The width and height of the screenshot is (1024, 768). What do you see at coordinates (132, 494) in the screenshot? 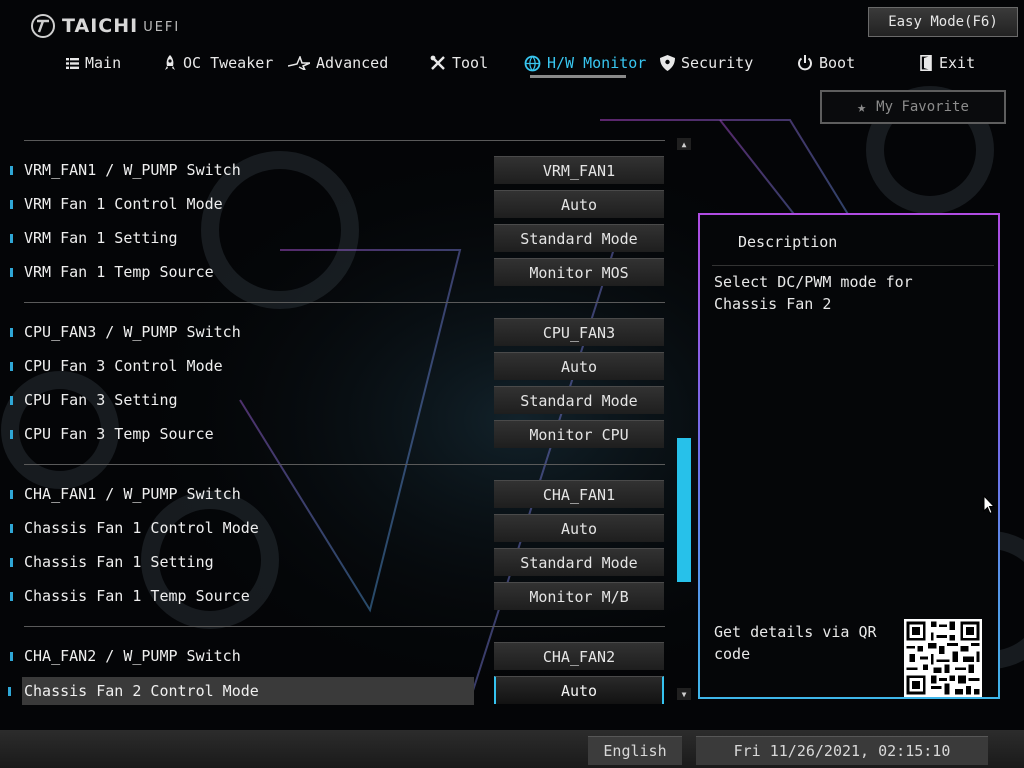
I see `setting-label-text: CHA_FAN1 / W_PUMP Switch` at bounding box center [132, 494].